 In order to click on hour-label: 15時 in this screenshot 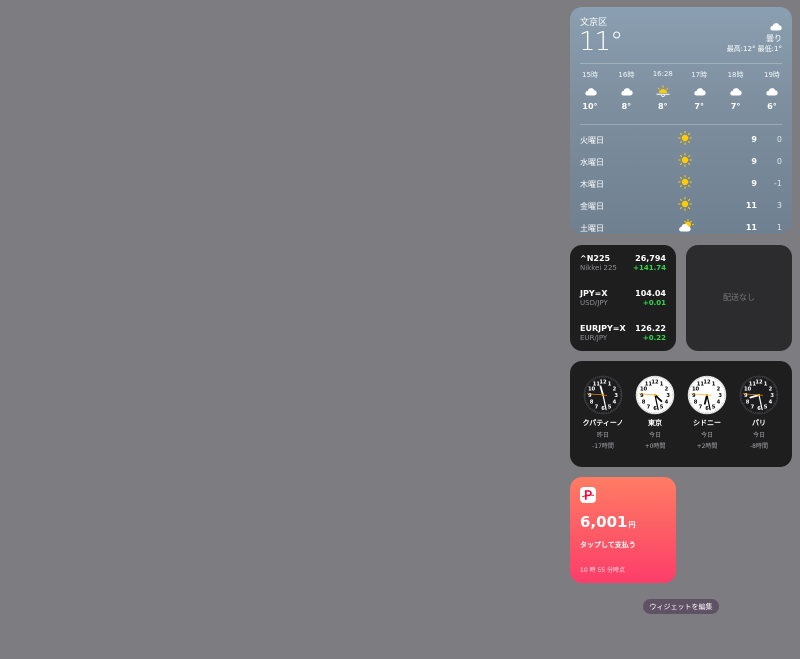, I will do `click(590, 75)`.